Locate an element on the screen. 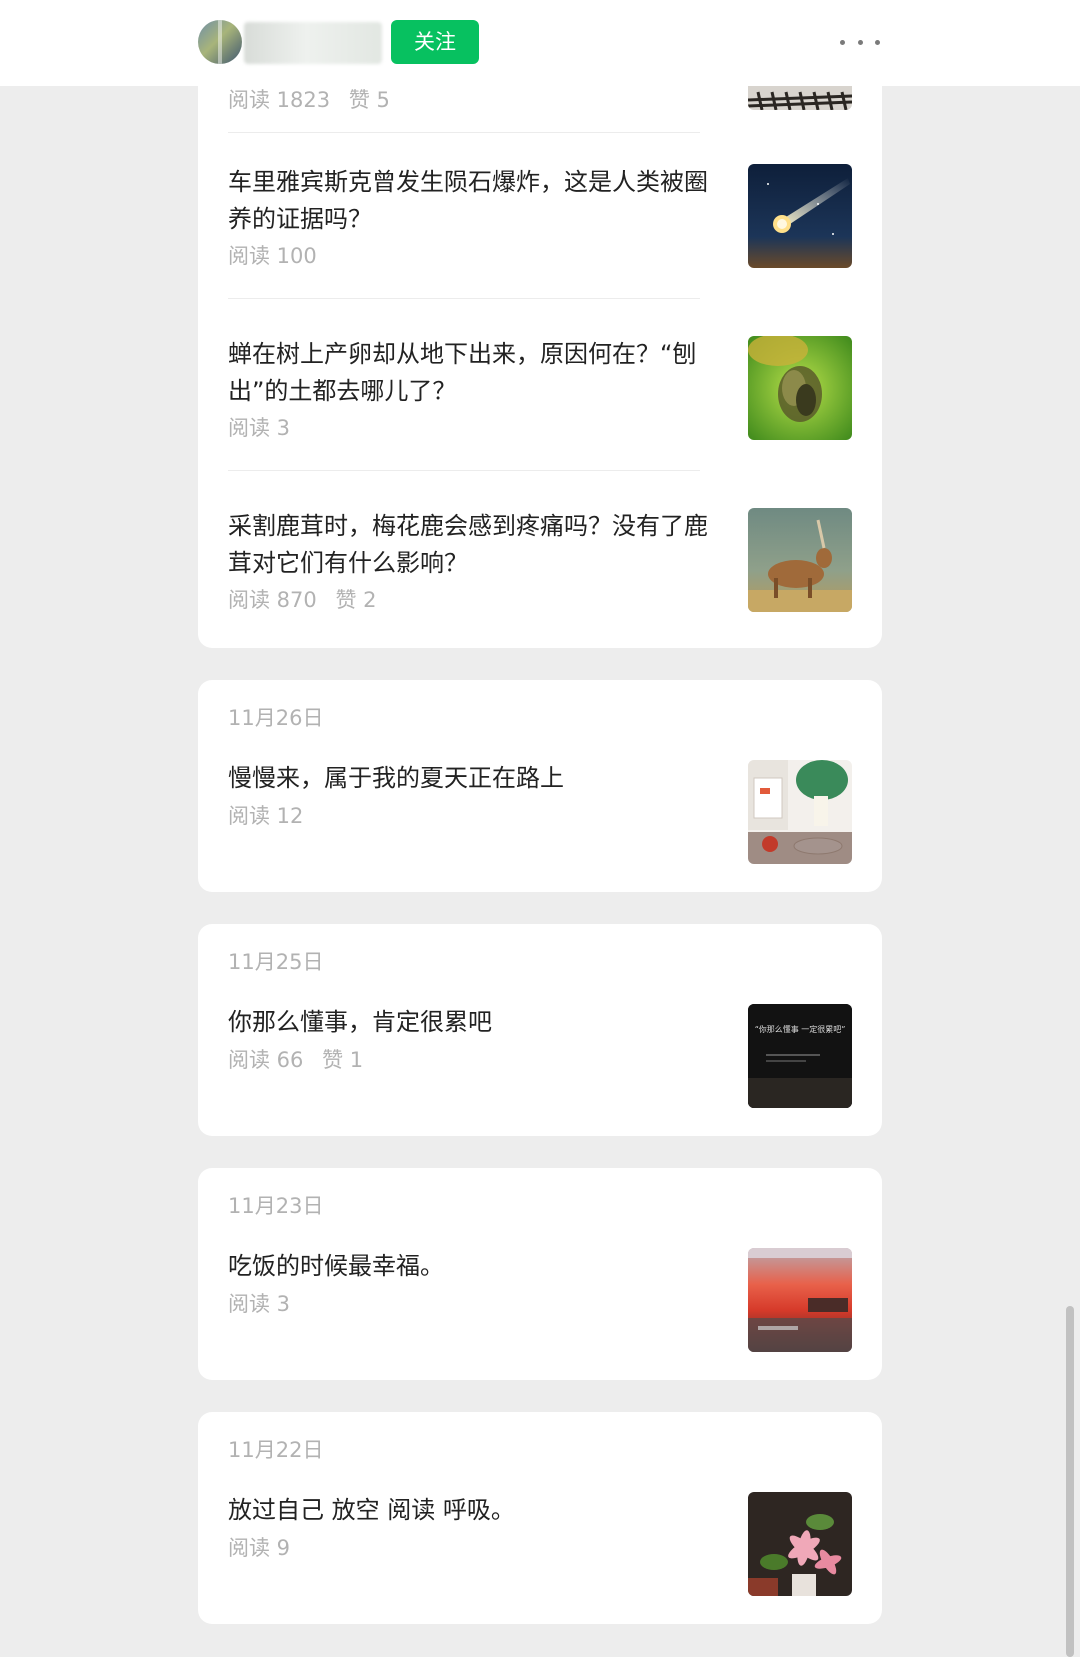 This screenshot has height=1657, width=1080. dark-quote-image: “你那么懂事 一定很累吧” is located at coordinates (800, 1056).